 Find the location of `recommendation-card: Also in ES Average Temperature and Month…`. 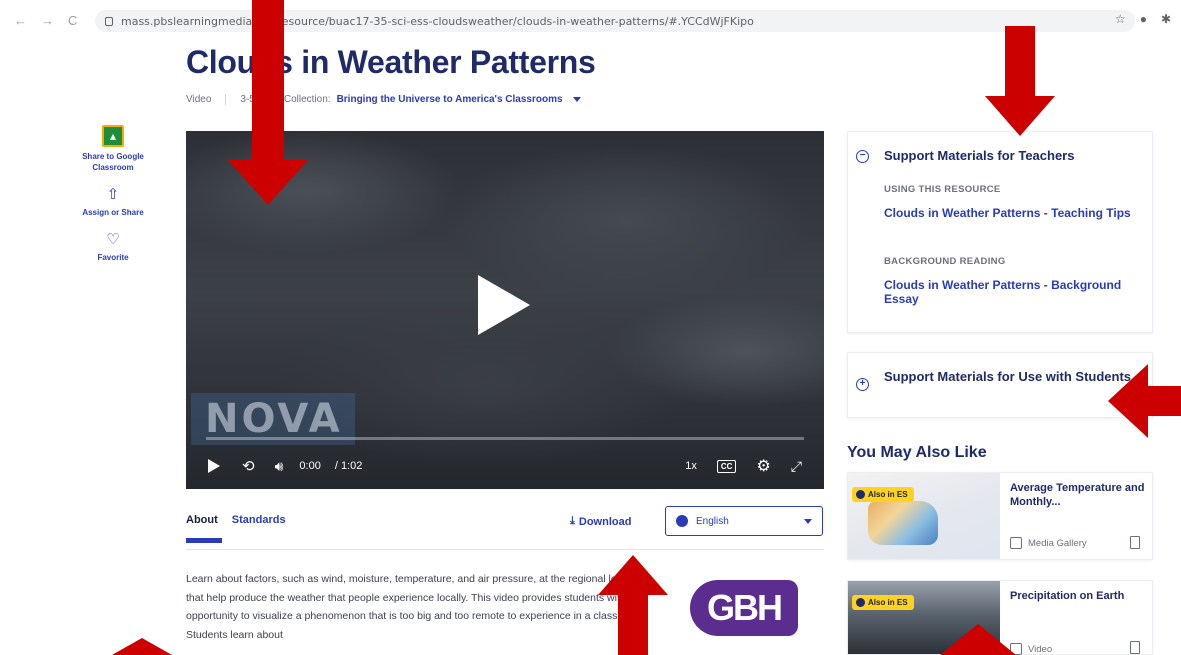

recommendation-card: Also in ES Average Temperature and Month… is located at coordinates (1000, 516).